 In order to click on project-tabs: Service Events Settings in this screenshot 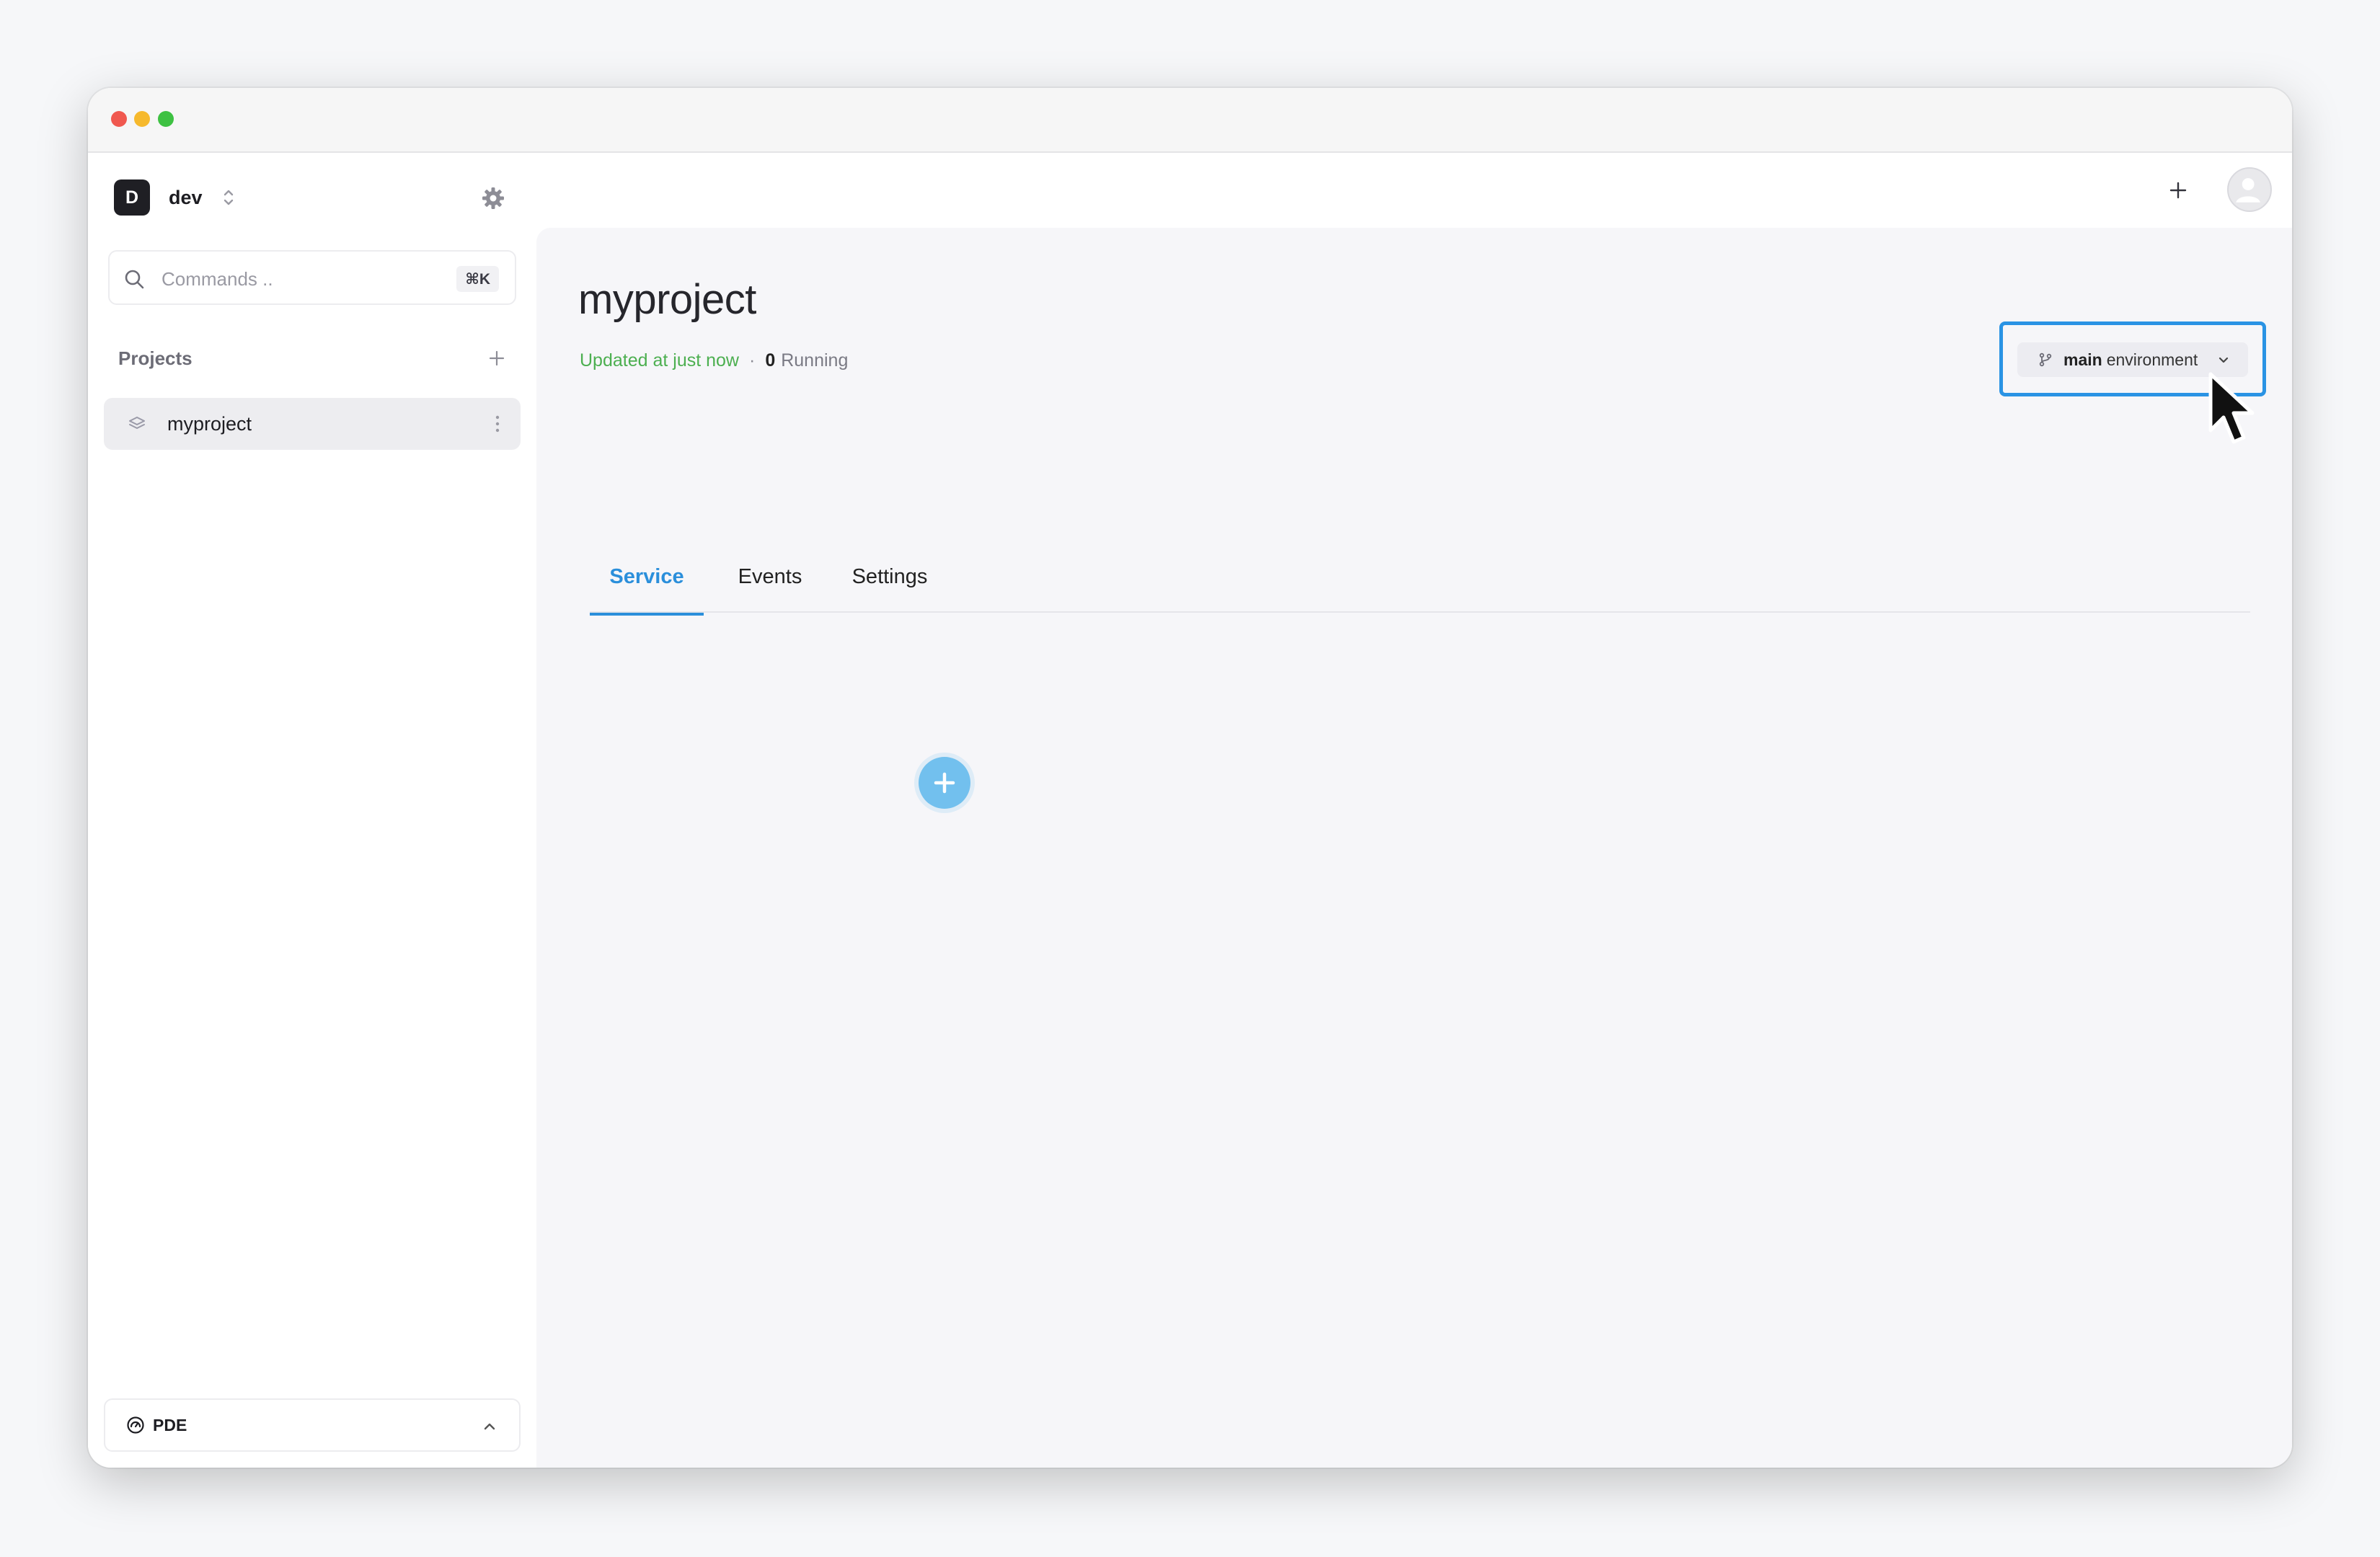, I will do `click(1420, 577)`.